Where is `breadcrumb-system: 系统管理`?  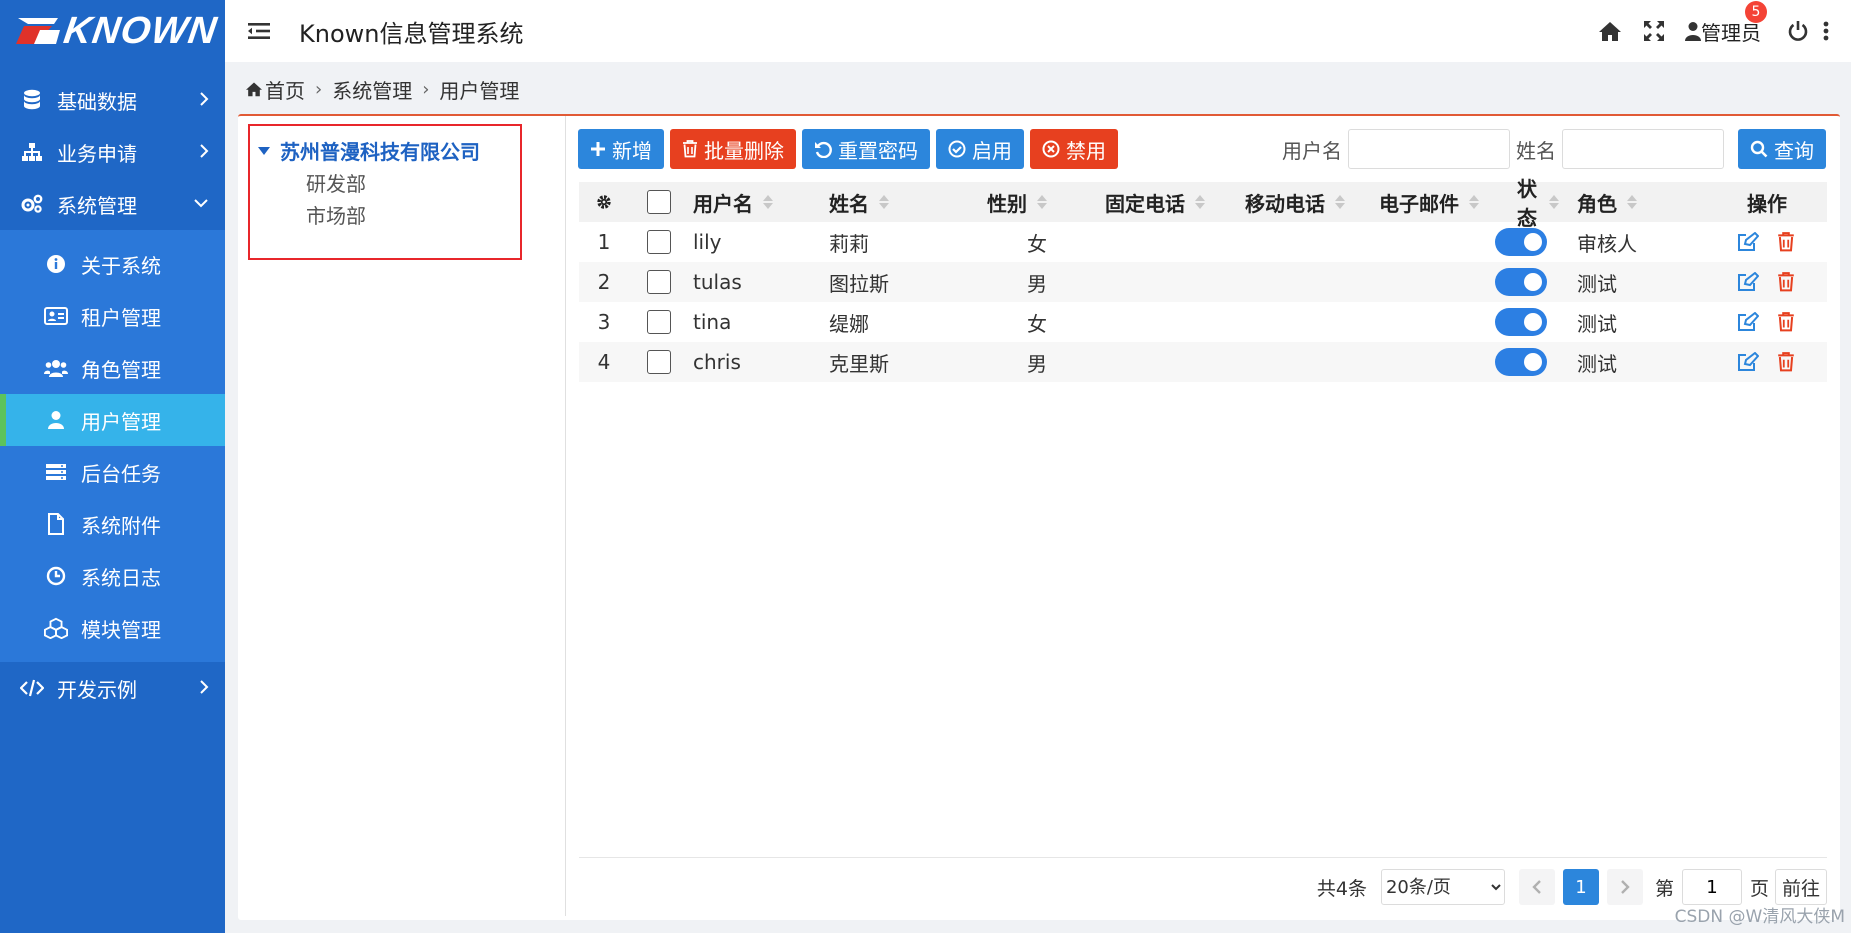
breadcrumb-system: 系统管理 is located at coordinates (372, 89).